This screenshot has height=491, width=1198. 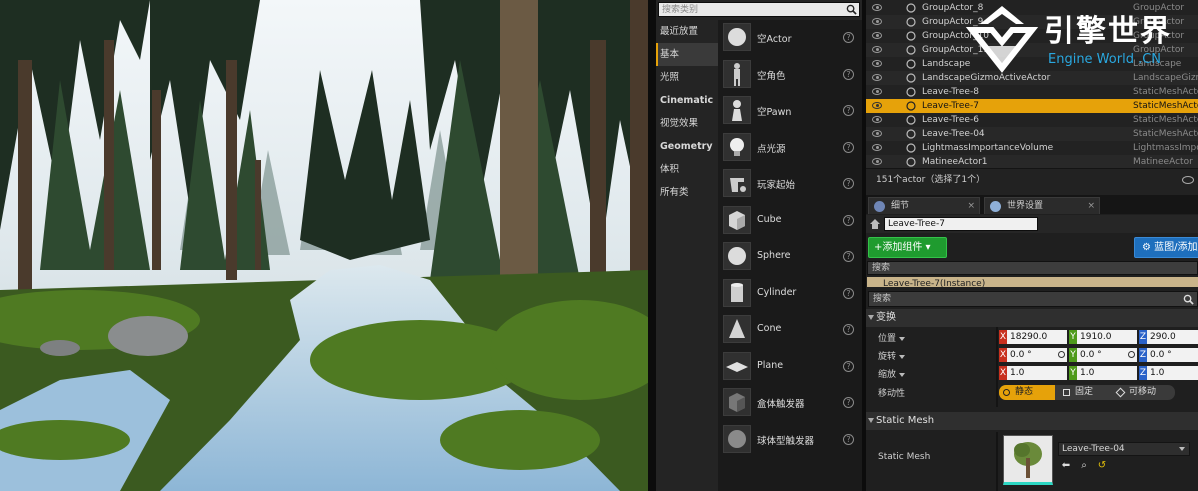 I want to click on mobility-static-button: 静态, so click(x=1027, y=392).